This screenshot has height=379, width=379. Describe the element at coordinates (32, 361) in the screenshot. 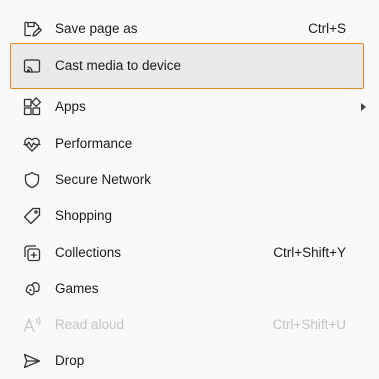

I see `send-icon` at that location.